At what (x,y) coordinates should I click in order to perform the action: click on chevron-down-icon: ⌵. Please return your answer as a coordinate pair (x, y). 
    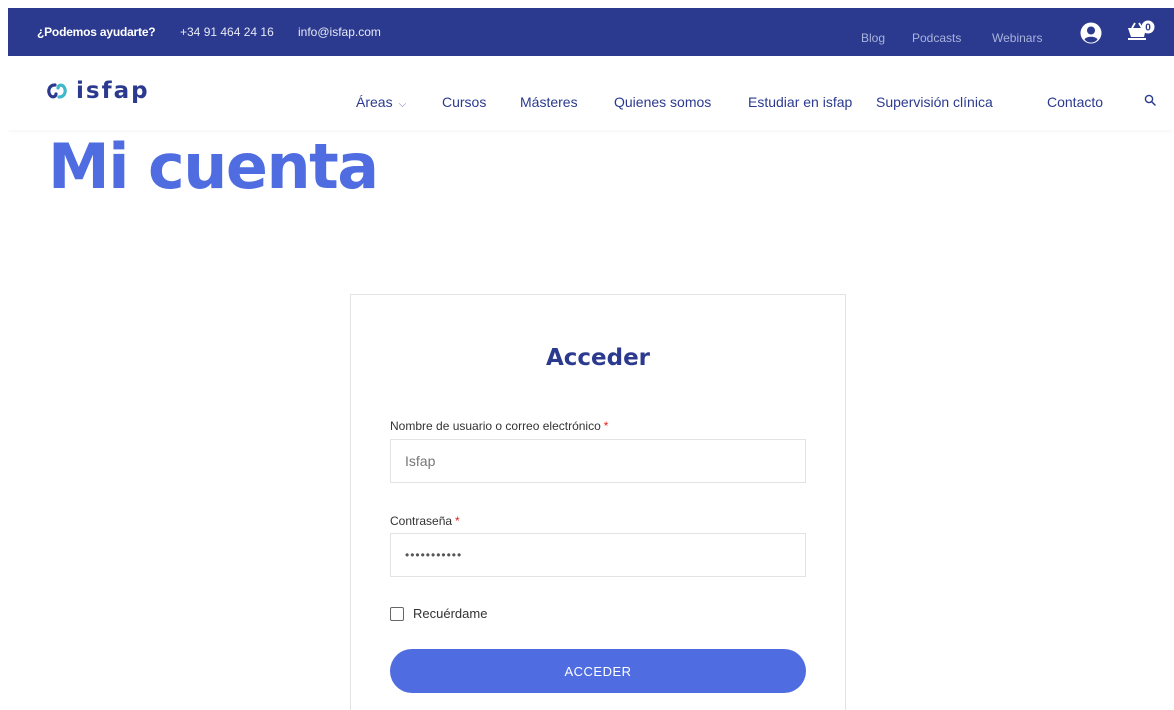
    Looking at the image, I should click on (402, 104).